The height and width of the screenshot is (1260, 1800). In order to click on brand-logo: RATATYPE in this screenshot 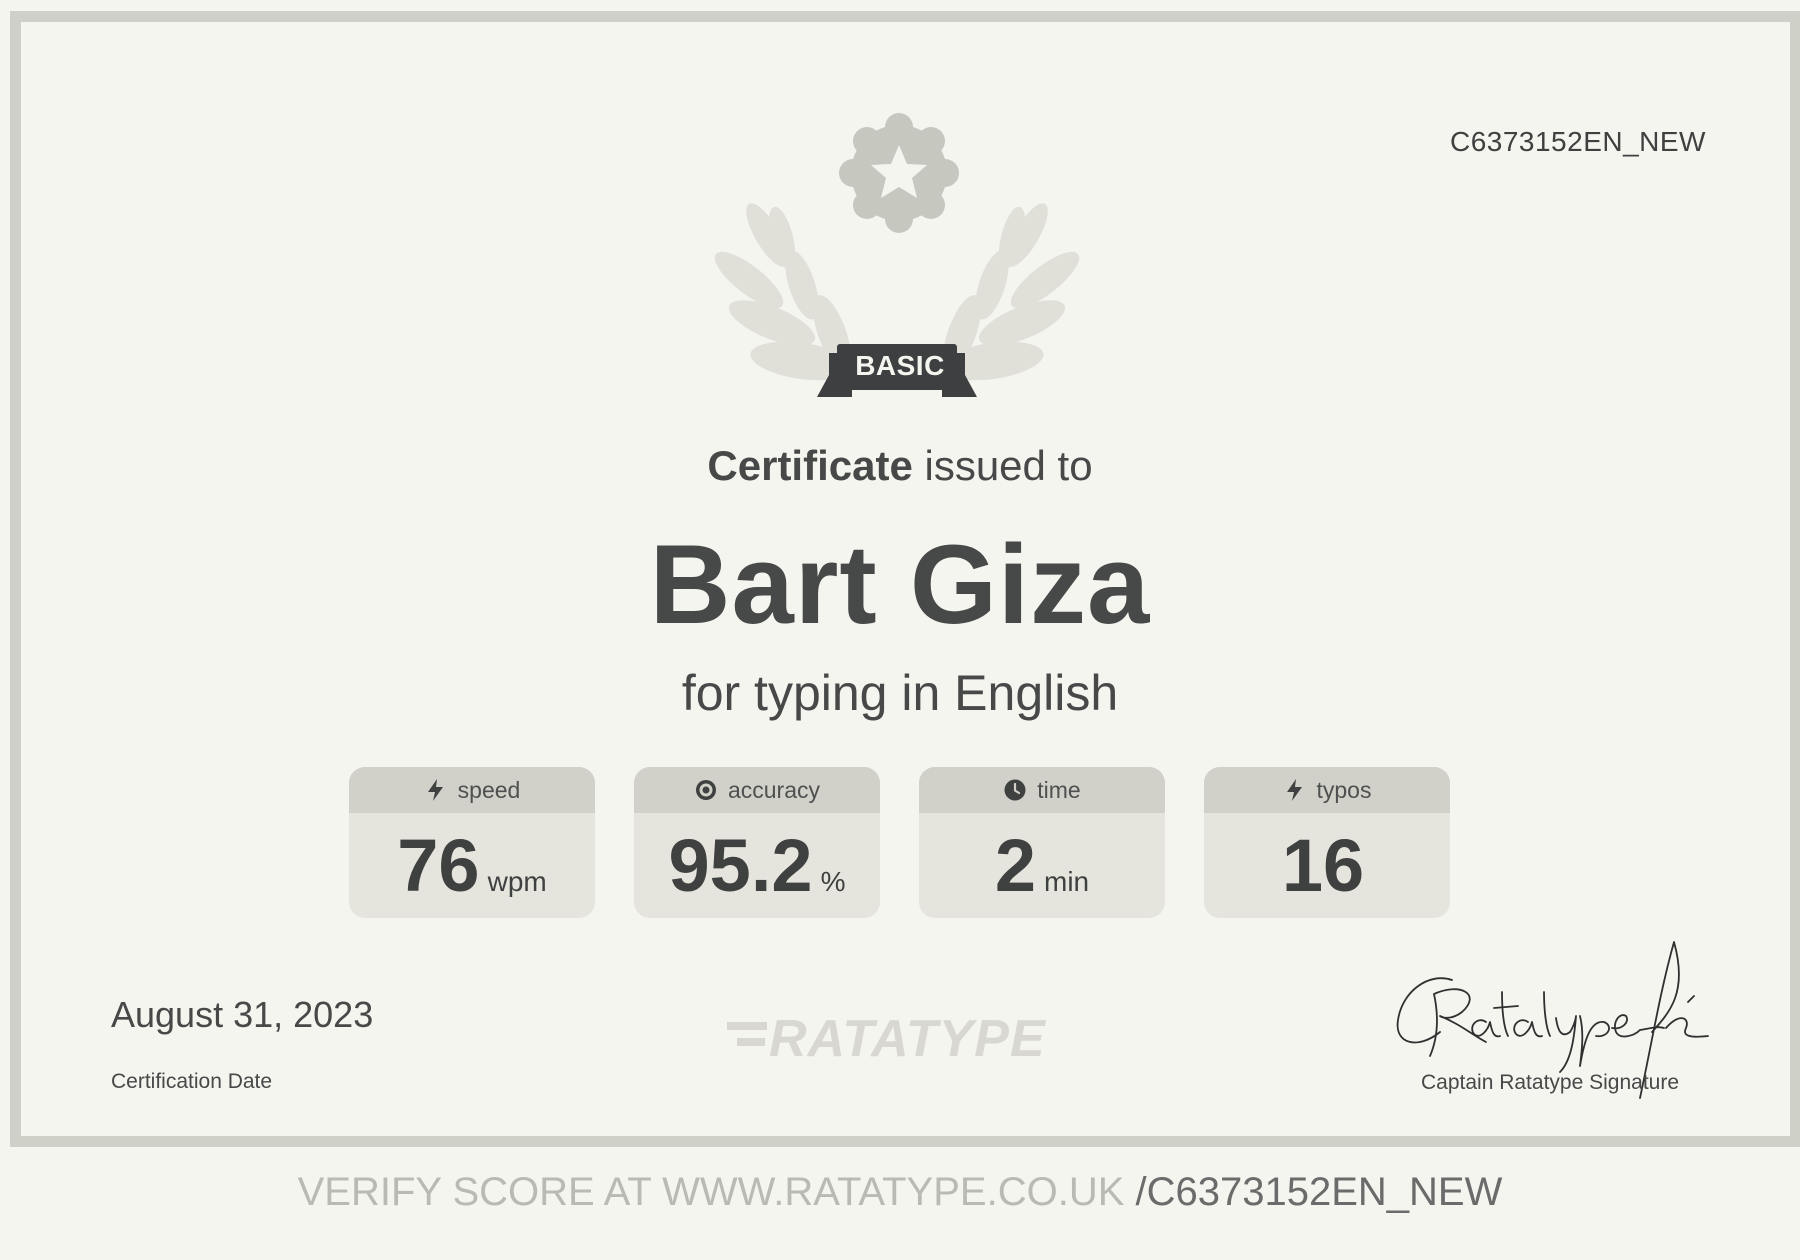, I will do `click(900, 1039)`.